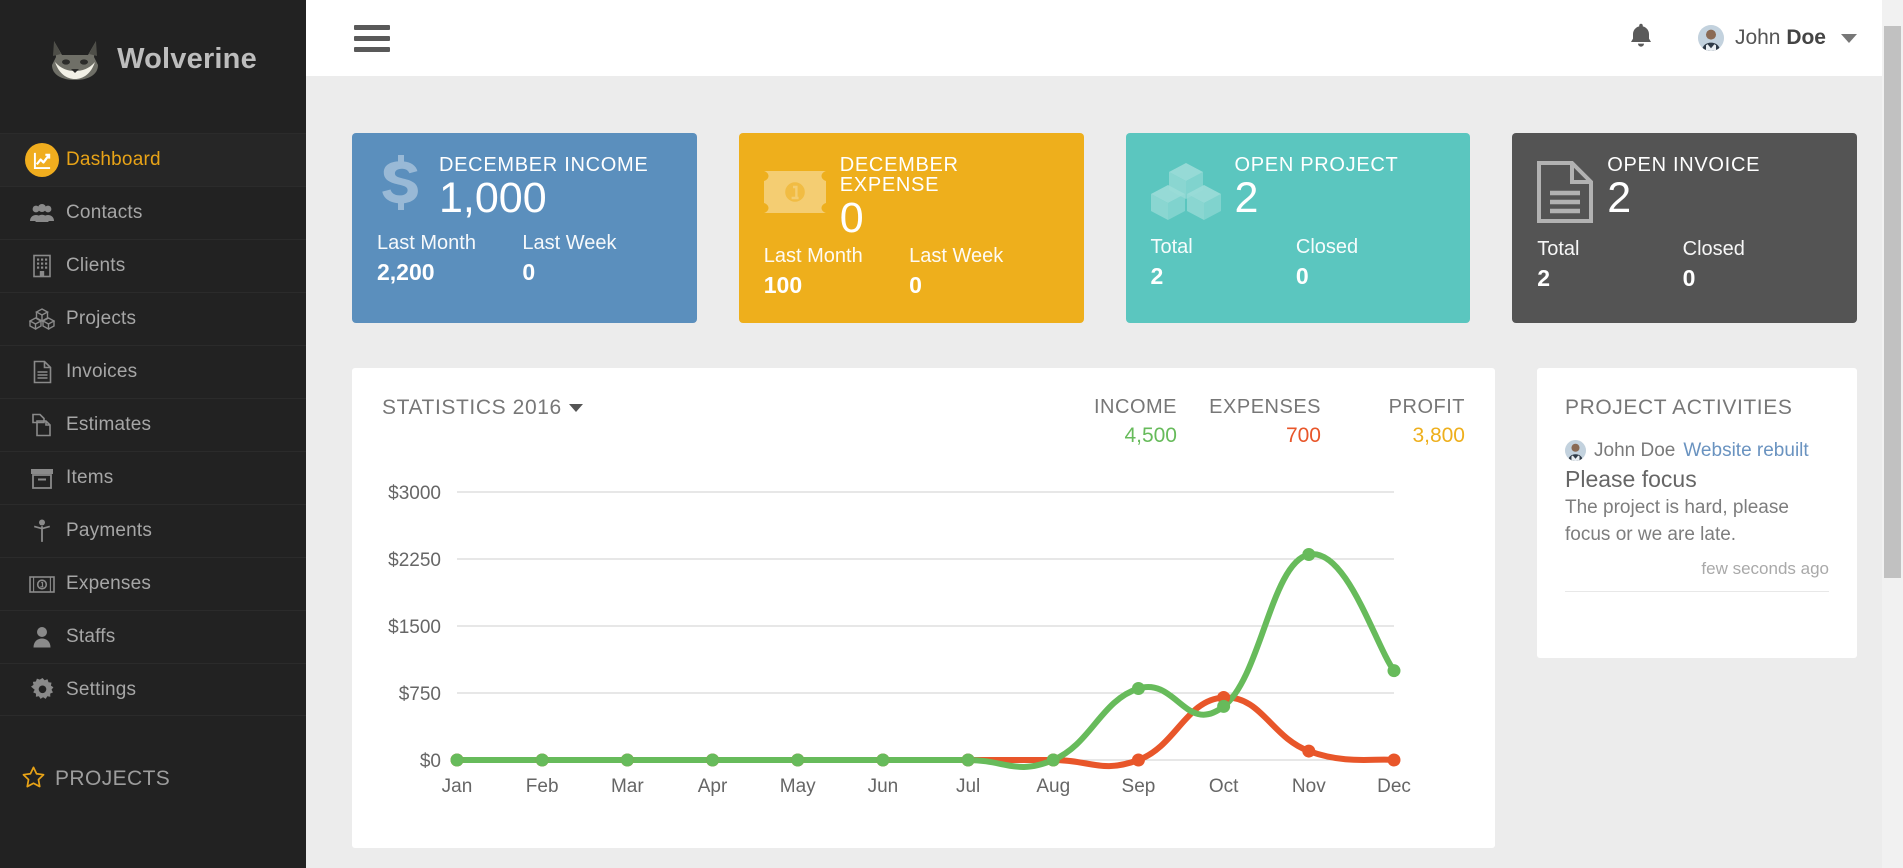 The width and height of the screenshot is (1903, 868). What do you see at coordinates (153, 212) in the screenshot?
I see `sidebar-item-contacts: Contacts` at bounding box center [153, 212].